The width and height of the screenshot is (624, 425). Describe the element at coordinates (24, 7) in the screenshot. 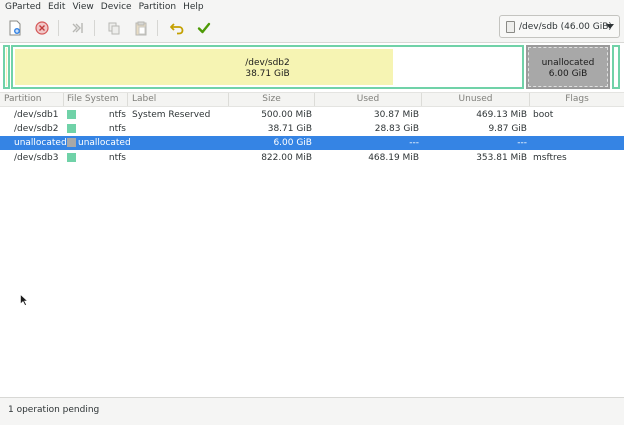

I see `menu-gparted: GParted` at that location.